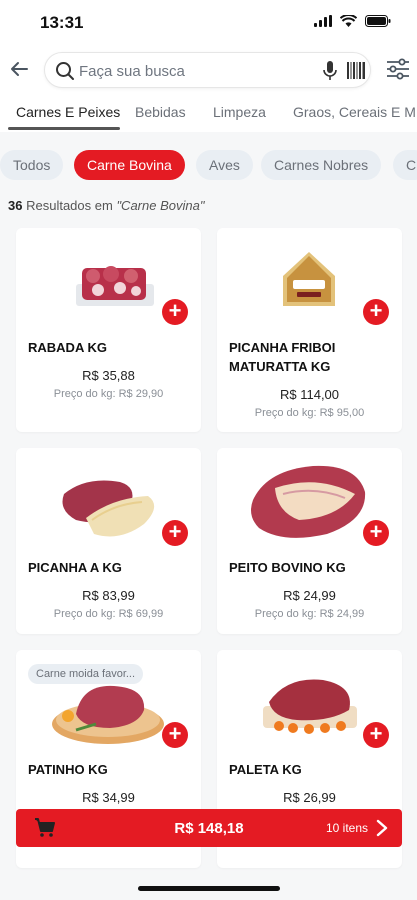 The width and height of the screenshot is (417, 900). What do you see at coordinates (323, 23) in the screenshot?
I see `signal-icon` at bounding box center [323, 23].